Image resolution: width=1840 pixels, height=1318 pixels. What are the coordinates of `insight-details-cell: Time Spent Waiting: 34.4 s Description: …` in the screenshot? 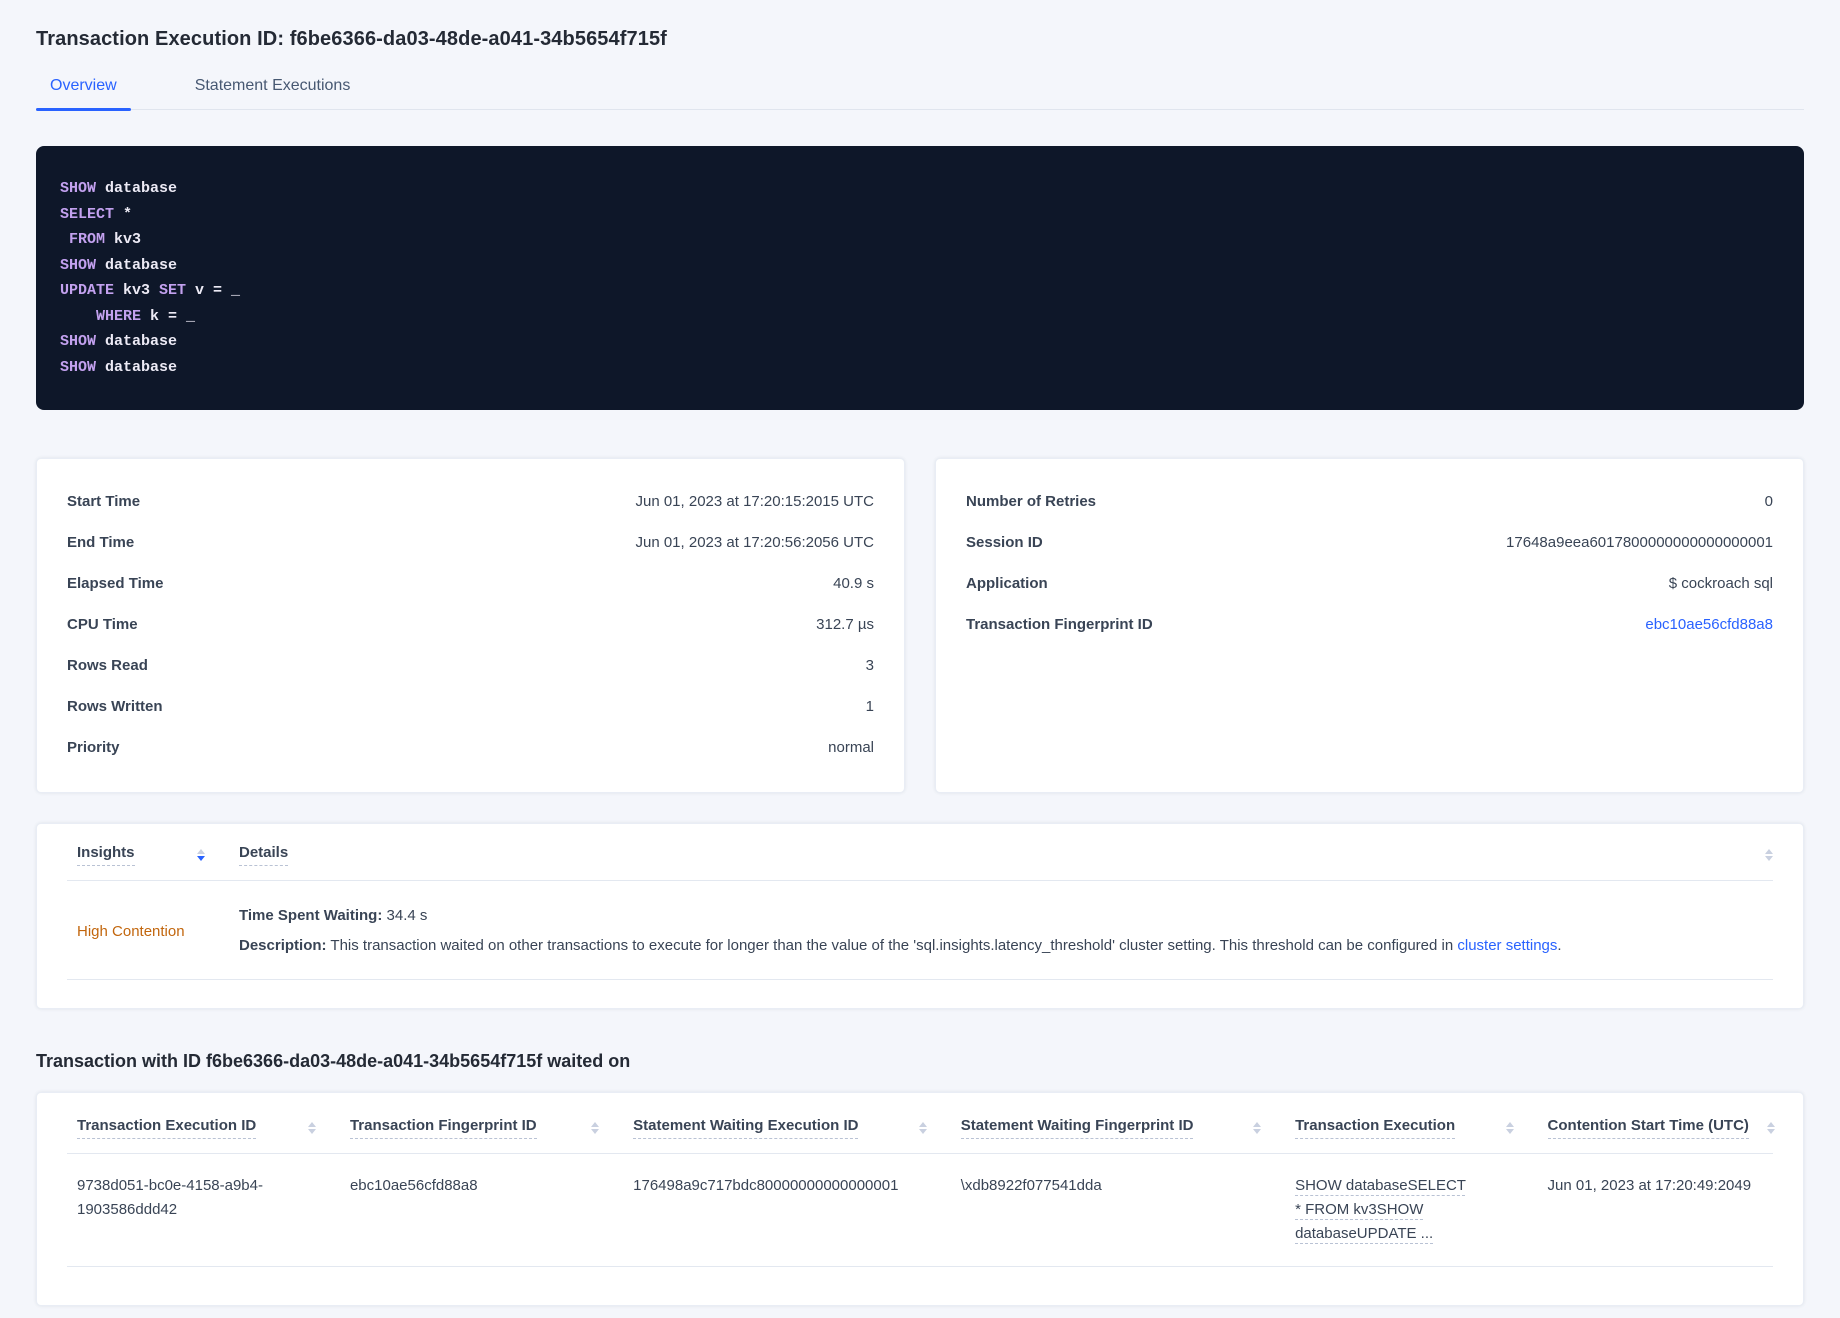 It's located at (1006, 931).